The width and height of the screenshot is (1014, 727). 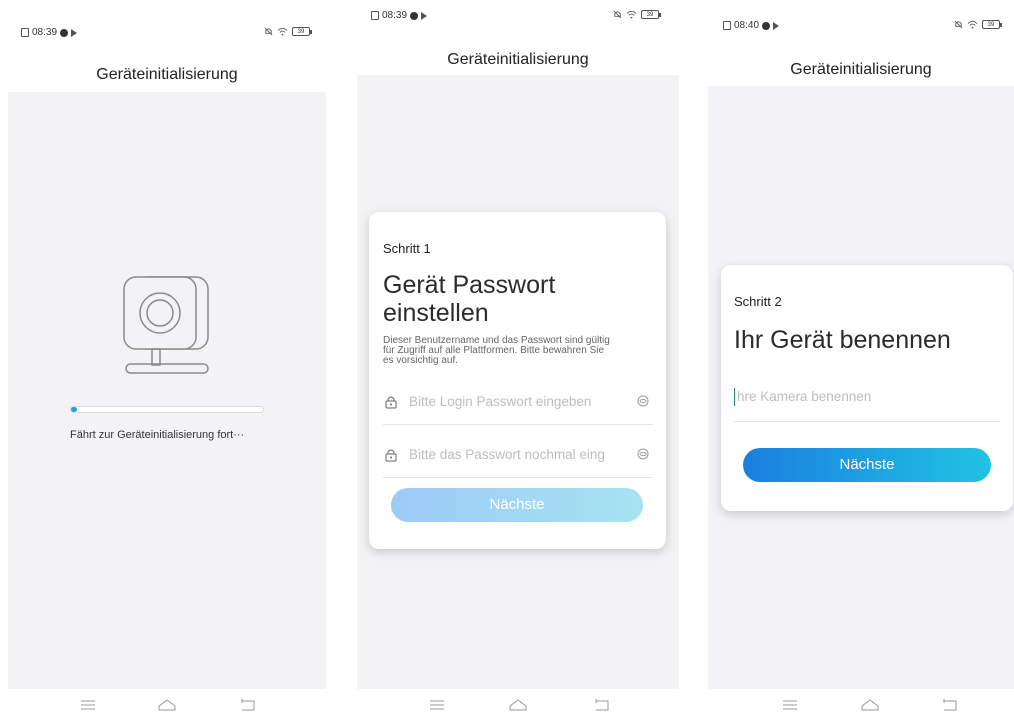 What do you see at coordinates (758, 301) in the screenshot?
I see `step-label: Schritt 2` at bounding box center [758, 301].